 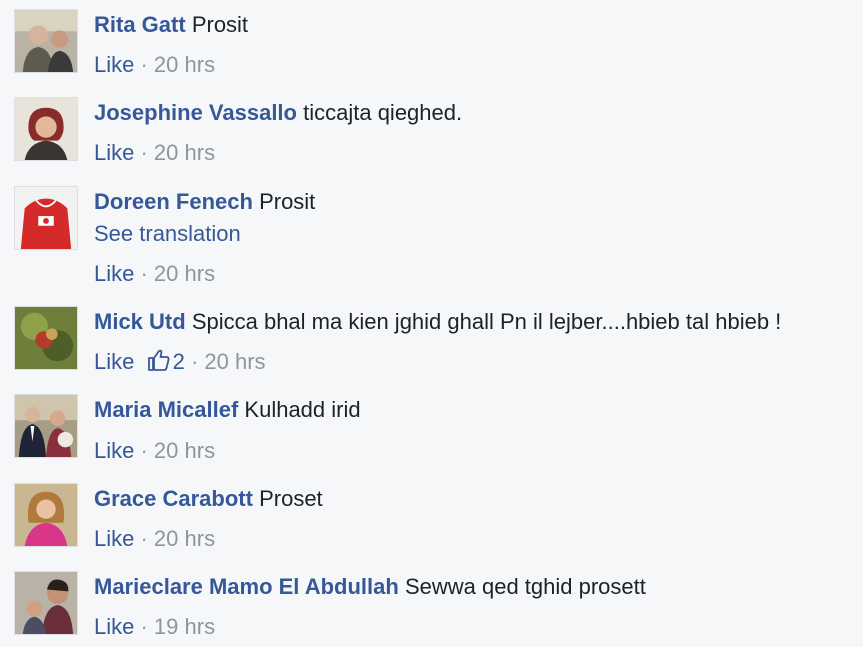 What do you see at coordinates (158, 360) in the screenshot?
I see `thumbs-up-icon` at bounding box center [158, 360].